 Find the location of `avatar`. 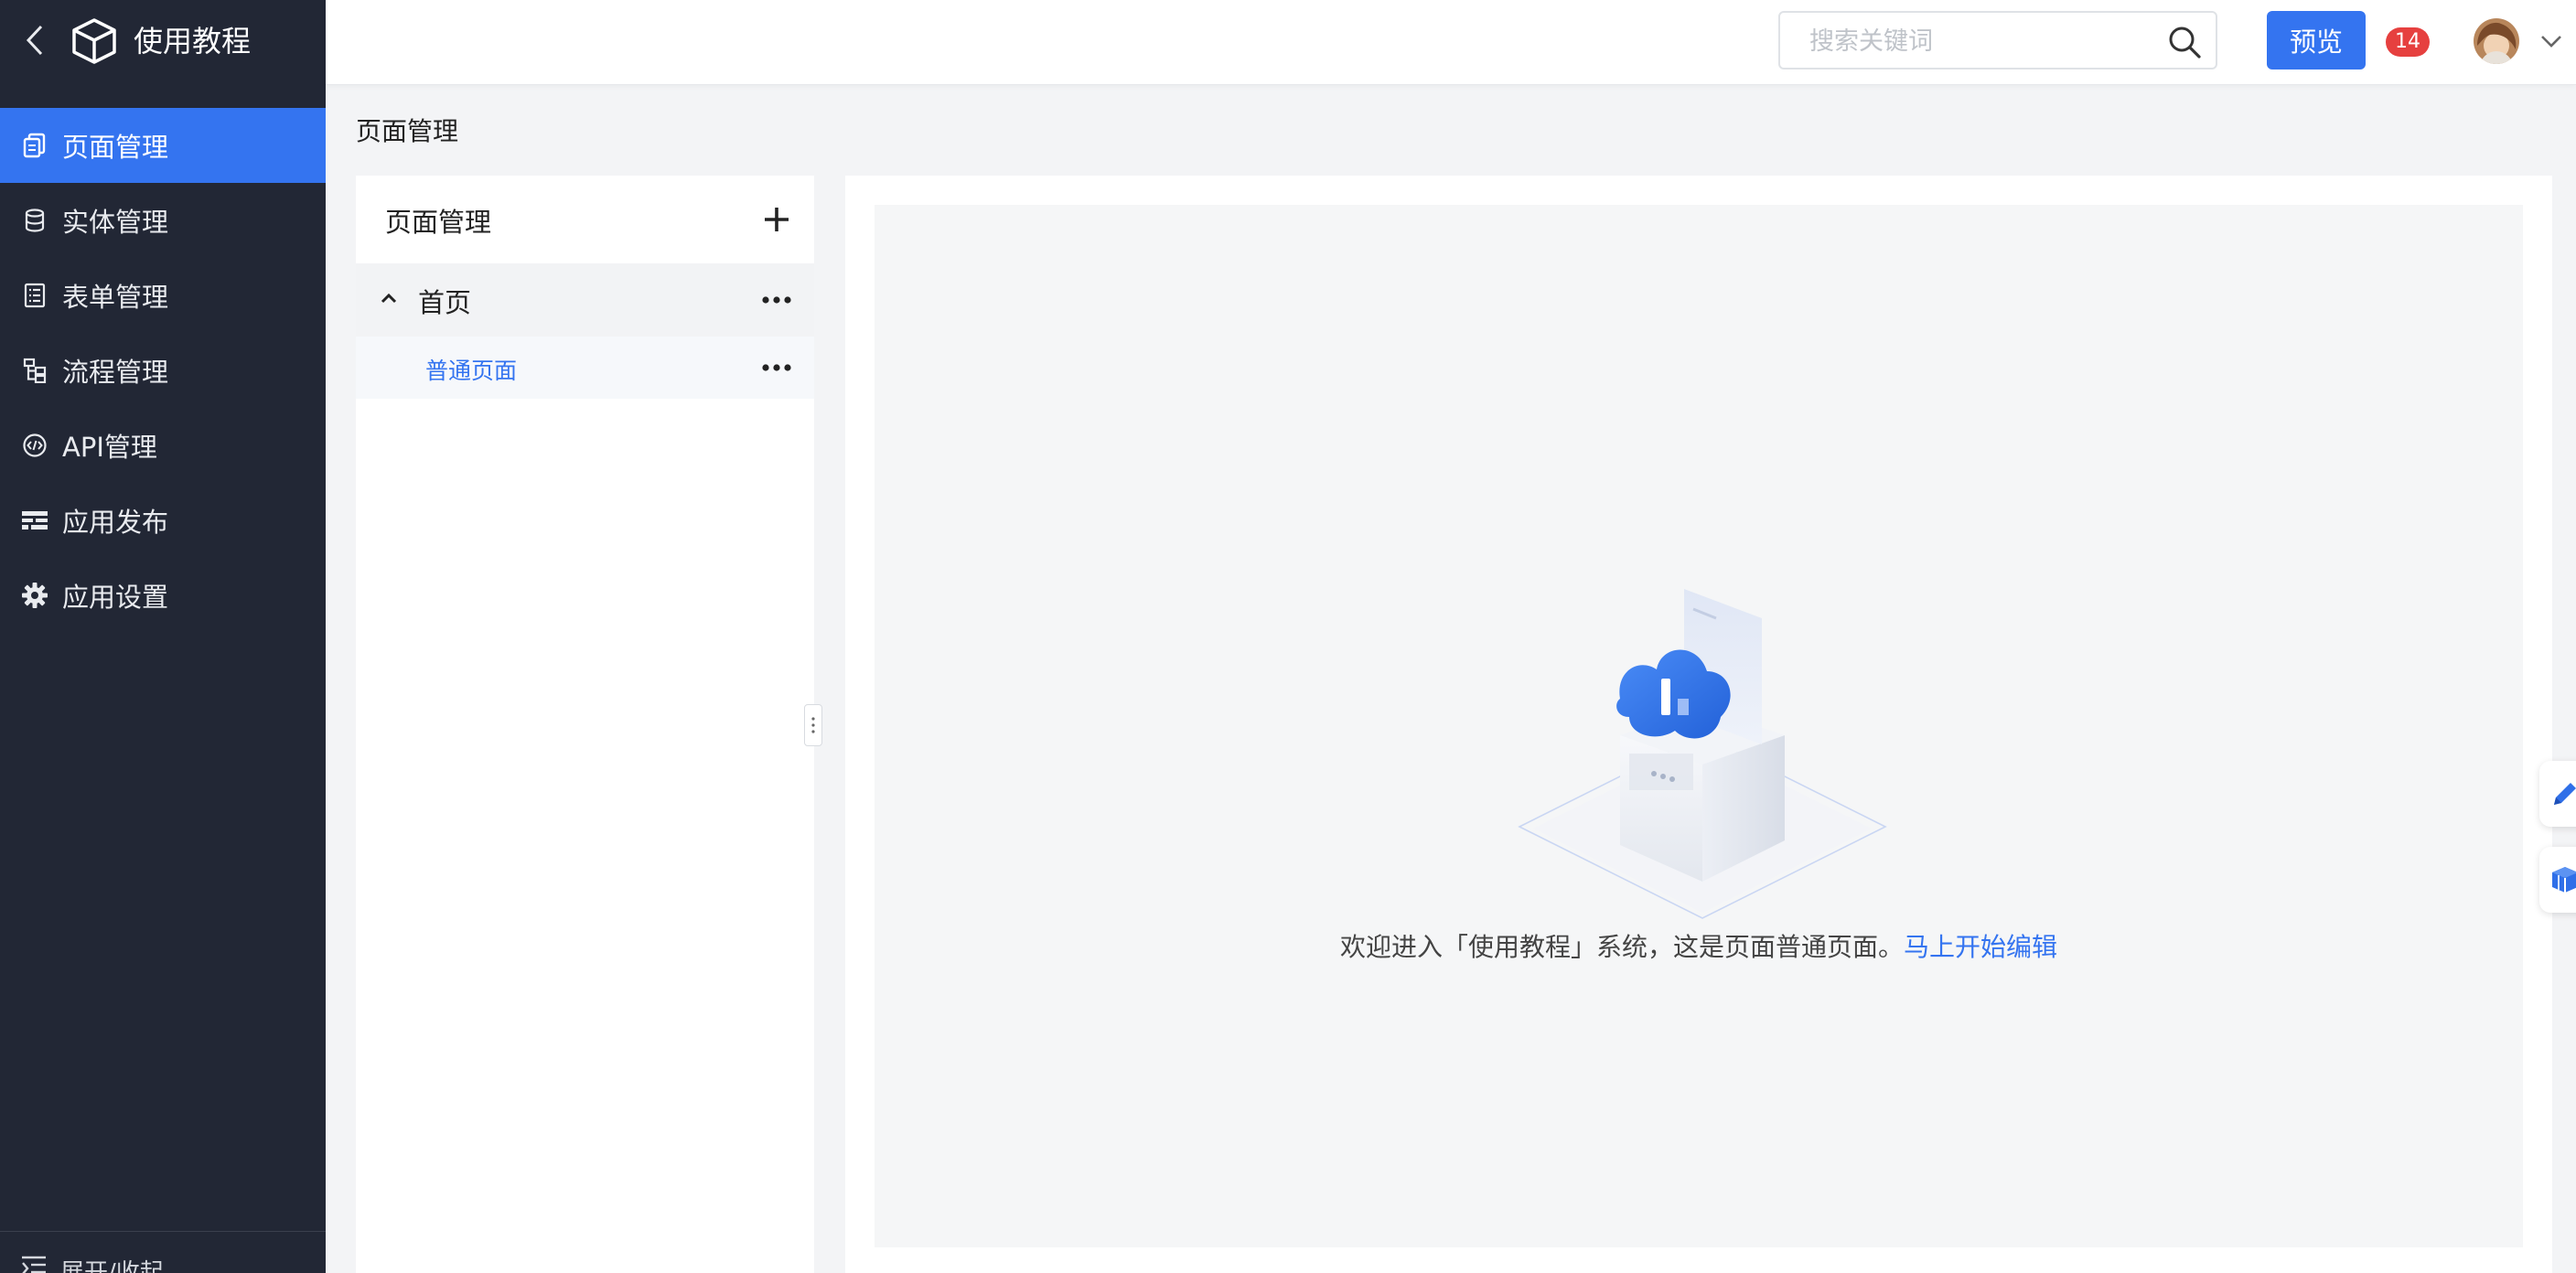

avatar is located at coordinates (2496, 41).